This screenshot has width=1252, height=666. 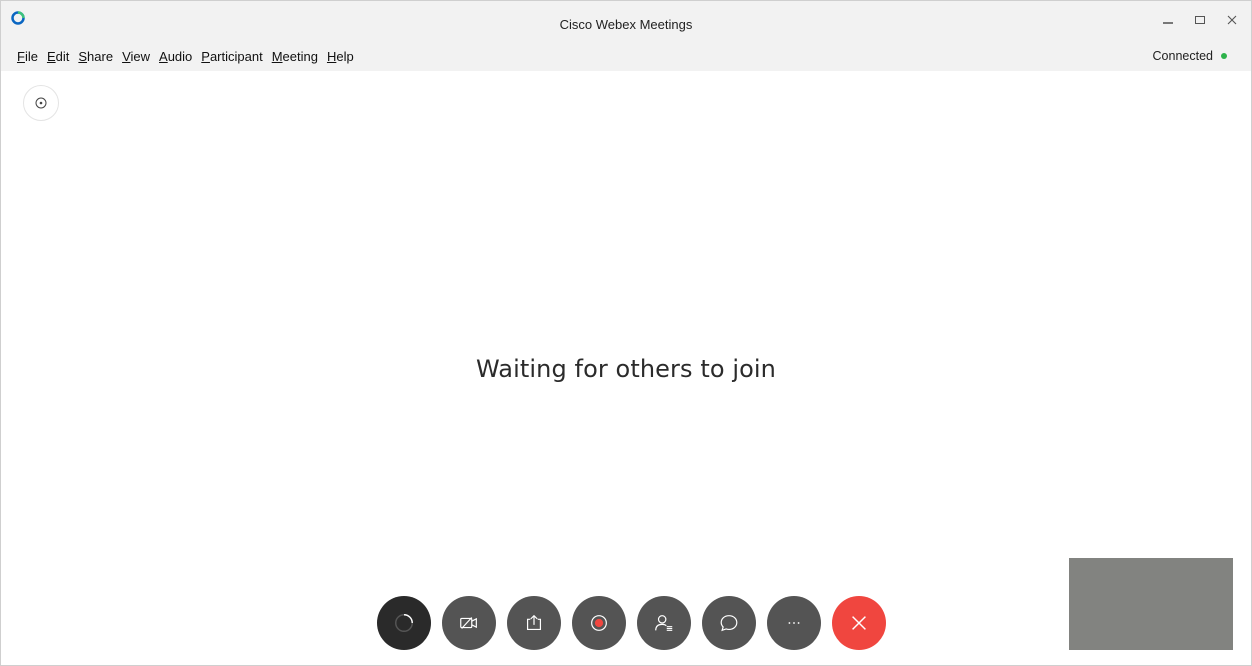 I want to click on minimize-button, so click(x=1168, y=20).